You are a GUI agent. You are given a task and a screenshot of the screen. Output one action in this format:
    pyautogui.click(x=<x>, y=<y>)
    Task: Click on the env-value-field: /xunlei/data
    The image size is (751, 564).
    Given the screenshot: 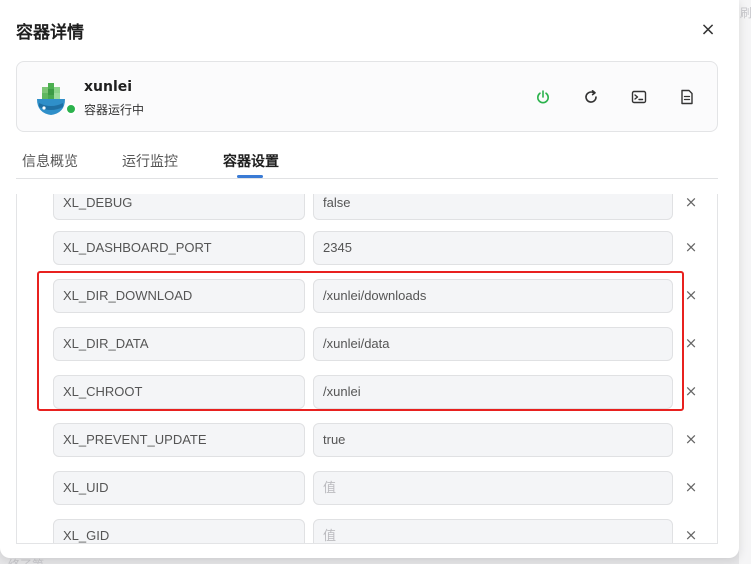 What is the action you would take?
    pyautogui.click(x=493, y=344)
    